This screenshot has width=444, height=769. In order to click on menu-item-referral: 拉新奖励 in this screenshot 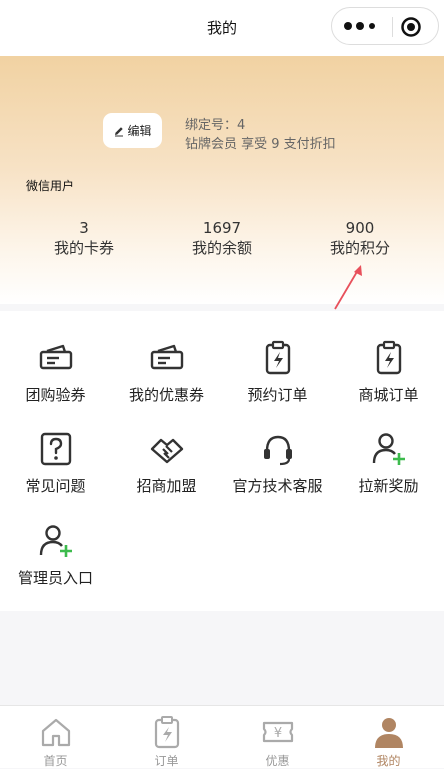, I will do `click(388, 463)`.